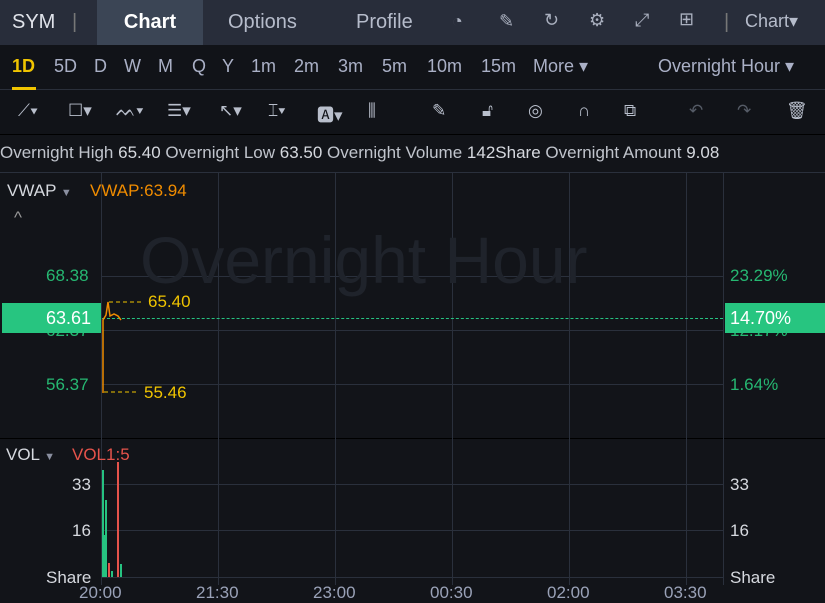 This screenshot has height=603, width=825. I want to click on x-label: 20:00, so click(100, 592).